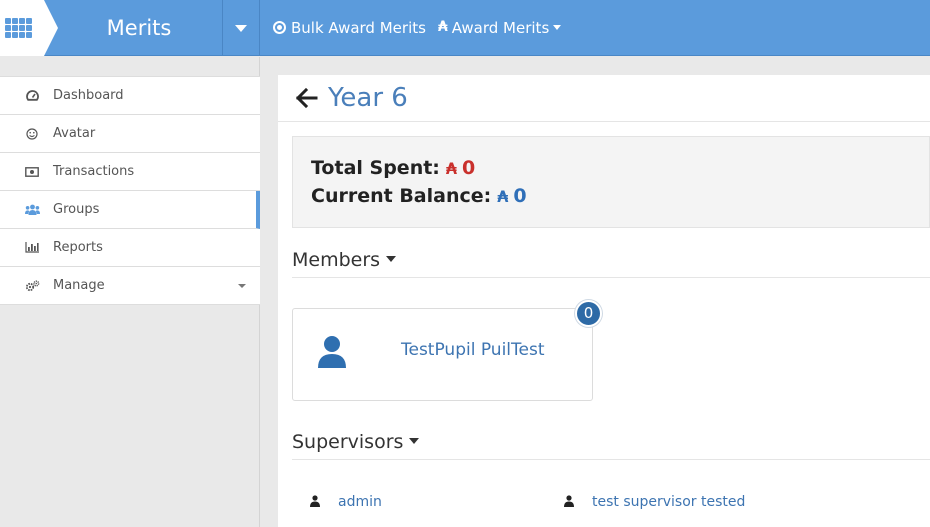 Image resolution: width=930 pixels, height=527 pixels. I want to click on current-balance-line: Current Balance: ₳ 0, so click(419, 196).